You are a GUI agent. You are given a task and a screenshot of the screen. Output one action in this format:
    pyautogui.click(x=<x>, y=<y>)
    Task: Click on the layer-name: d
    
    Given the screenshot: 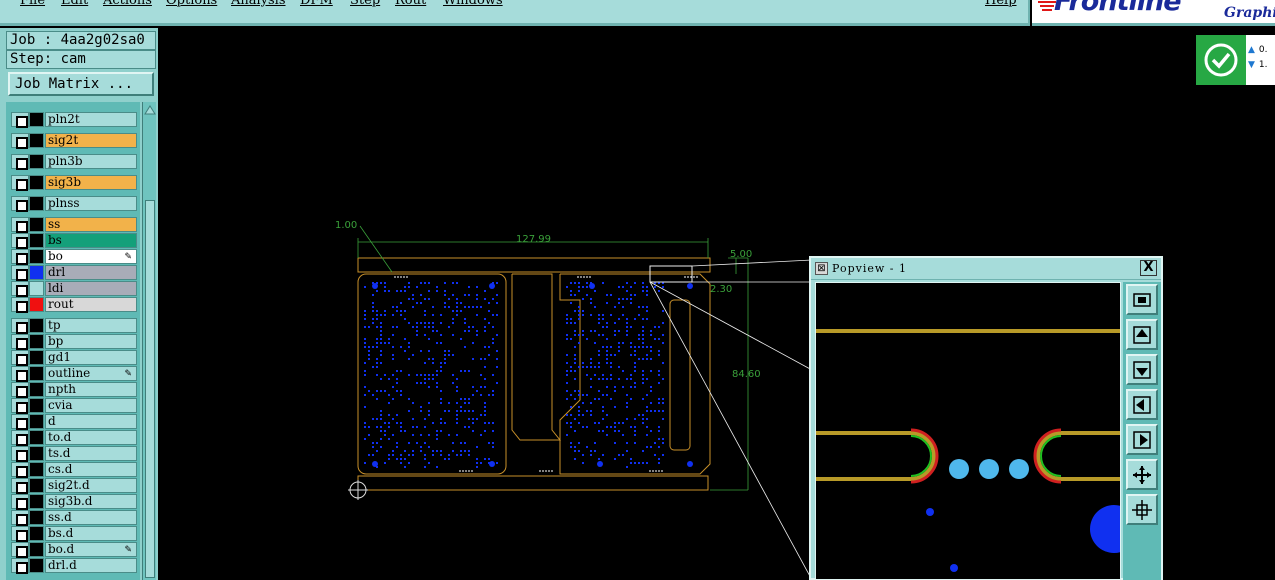 What is the action you would take?
    pyautogui.click(x=91, y=421)
    